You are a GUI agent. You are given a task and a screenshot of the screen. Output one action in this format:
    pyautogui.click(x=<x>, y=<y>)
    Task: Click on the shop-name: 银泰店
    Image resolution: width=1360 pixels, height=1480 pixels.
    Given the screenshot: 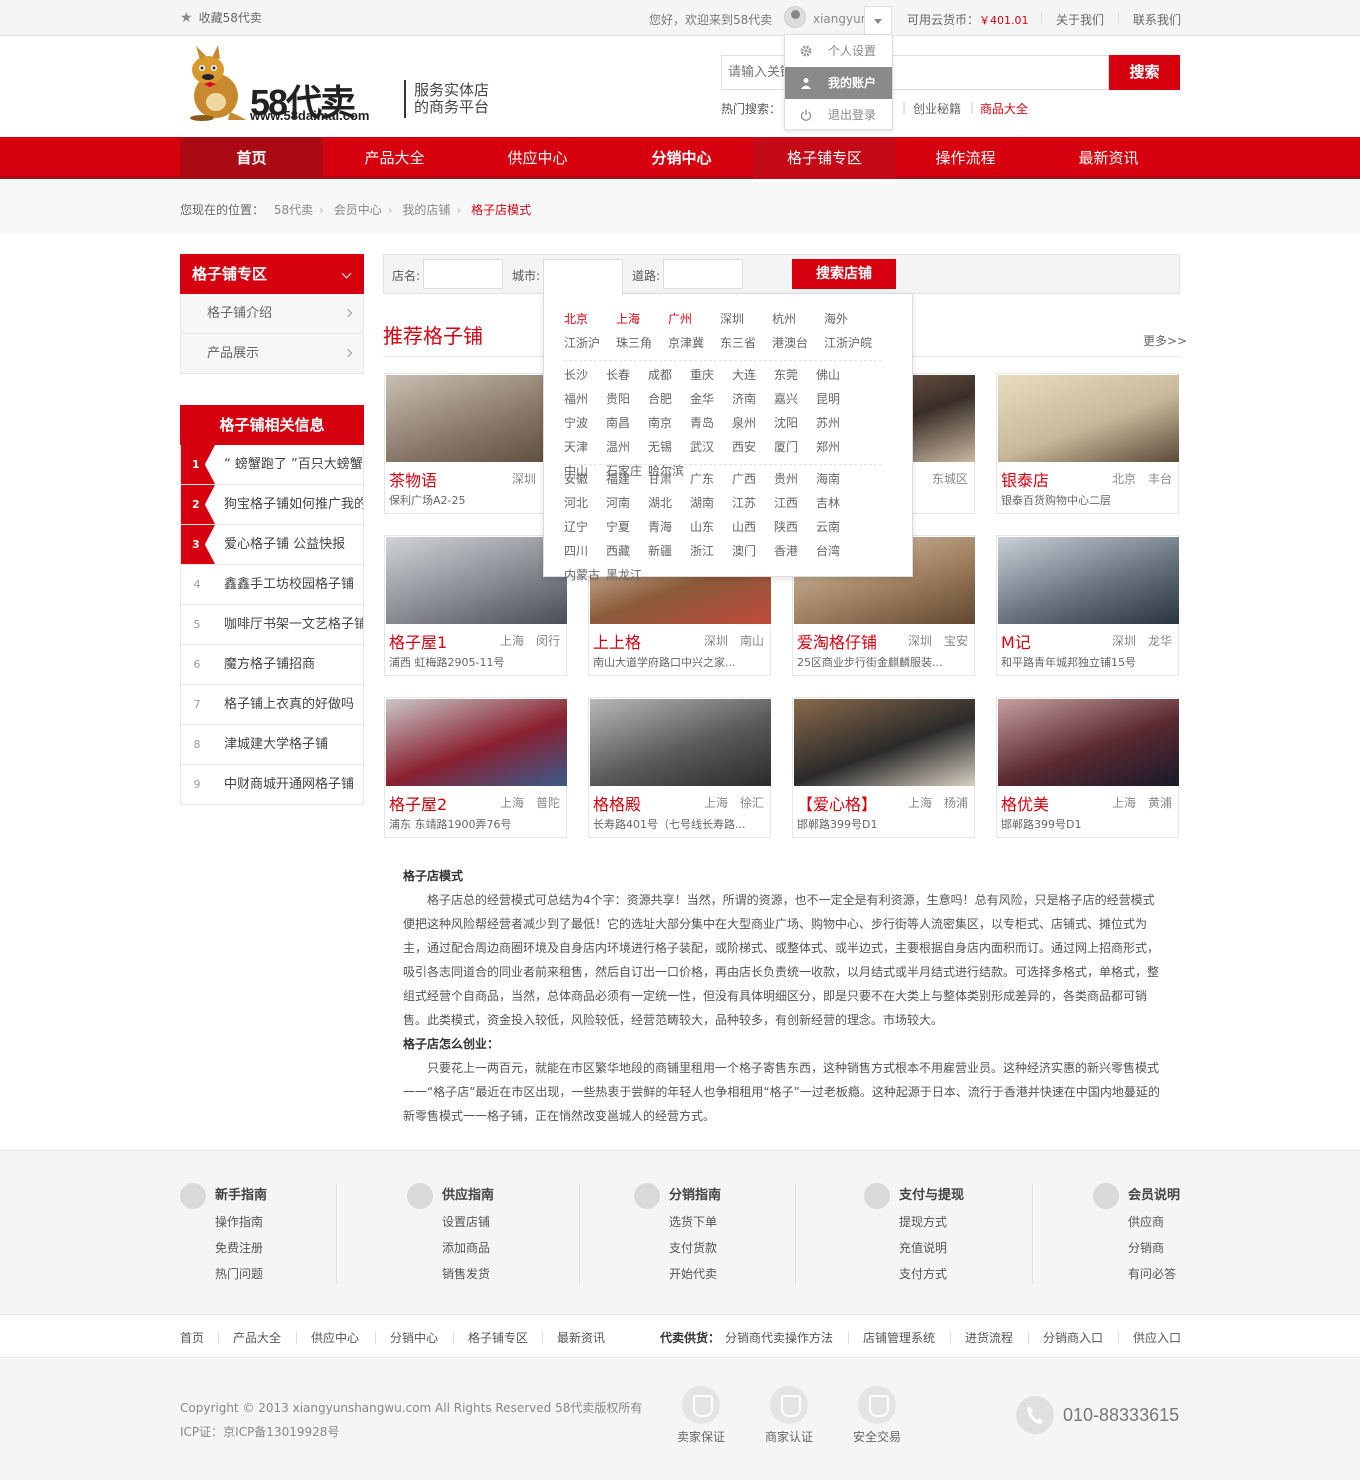 What is the action you would take?
    pyautogui.click(x=1025, y=479)
    